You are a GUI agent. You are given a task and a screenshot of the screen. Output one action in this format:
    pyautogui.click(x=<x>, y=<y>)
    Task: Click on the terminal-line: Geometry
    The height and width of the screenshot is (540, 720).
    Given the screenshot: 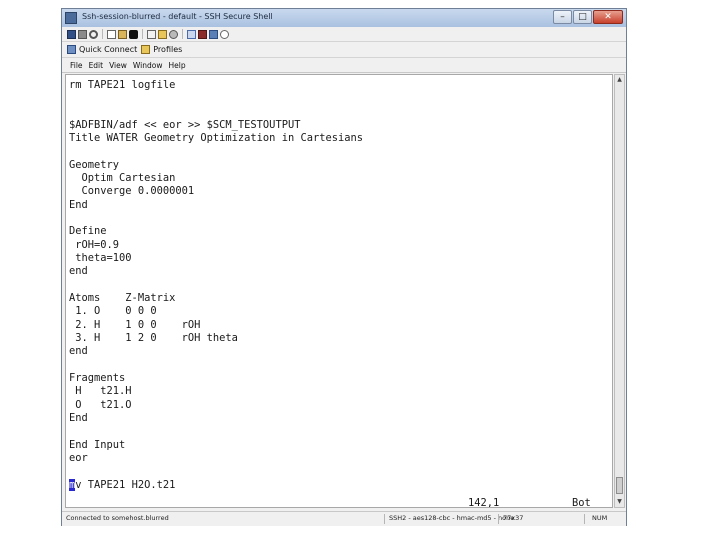 What is the action you would take?
    pyautogui.click(x=94, y=165)
    